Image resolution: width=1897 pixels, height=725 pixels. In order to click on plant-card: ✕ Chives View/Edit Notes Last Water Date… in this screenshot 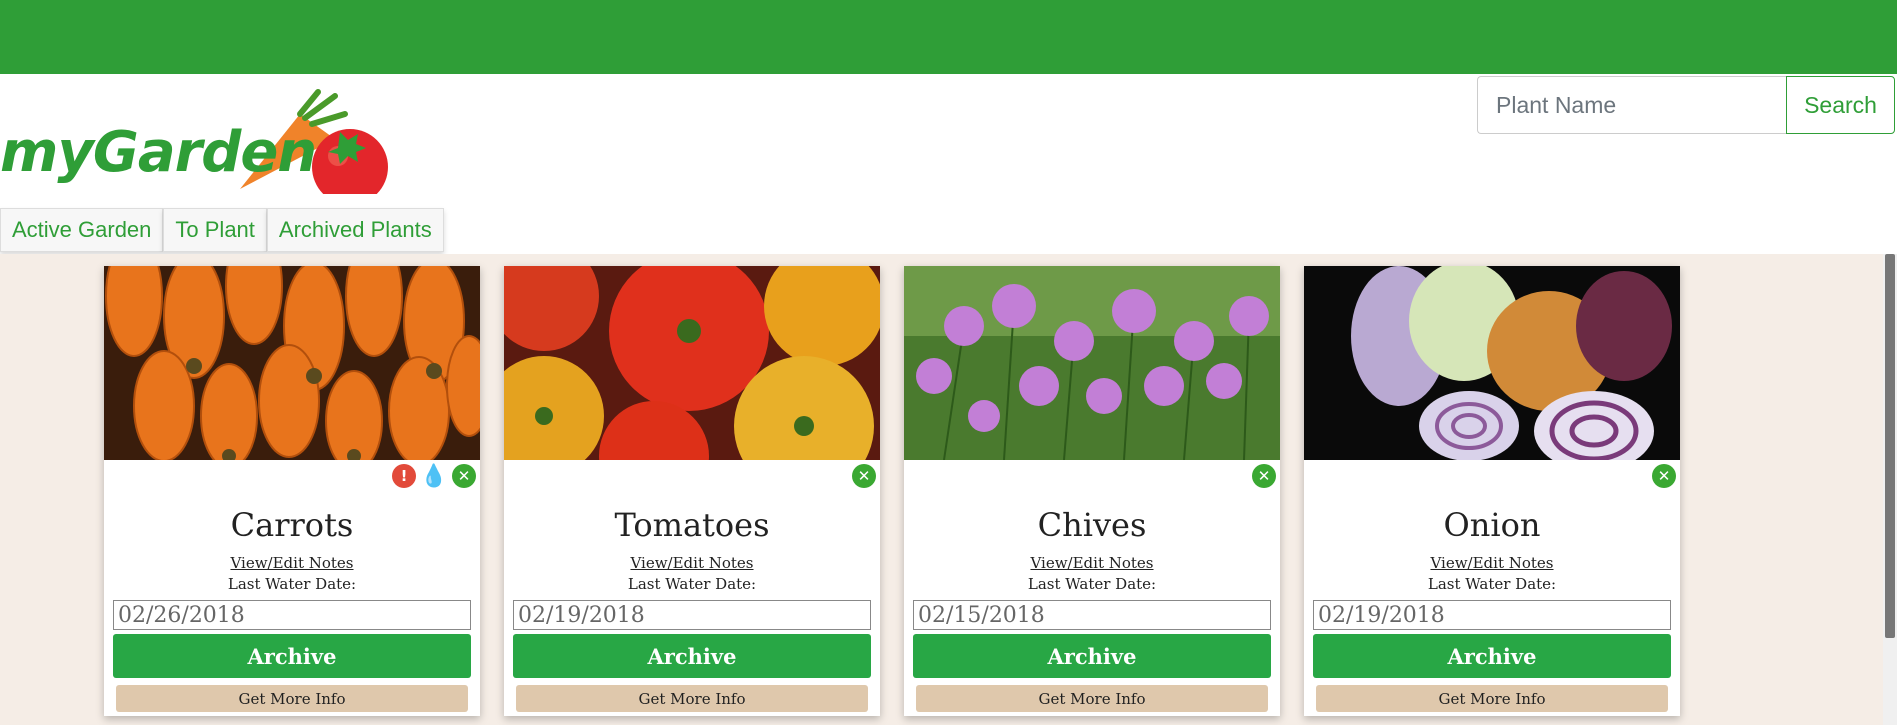, I will do `click(1092, 491)`.